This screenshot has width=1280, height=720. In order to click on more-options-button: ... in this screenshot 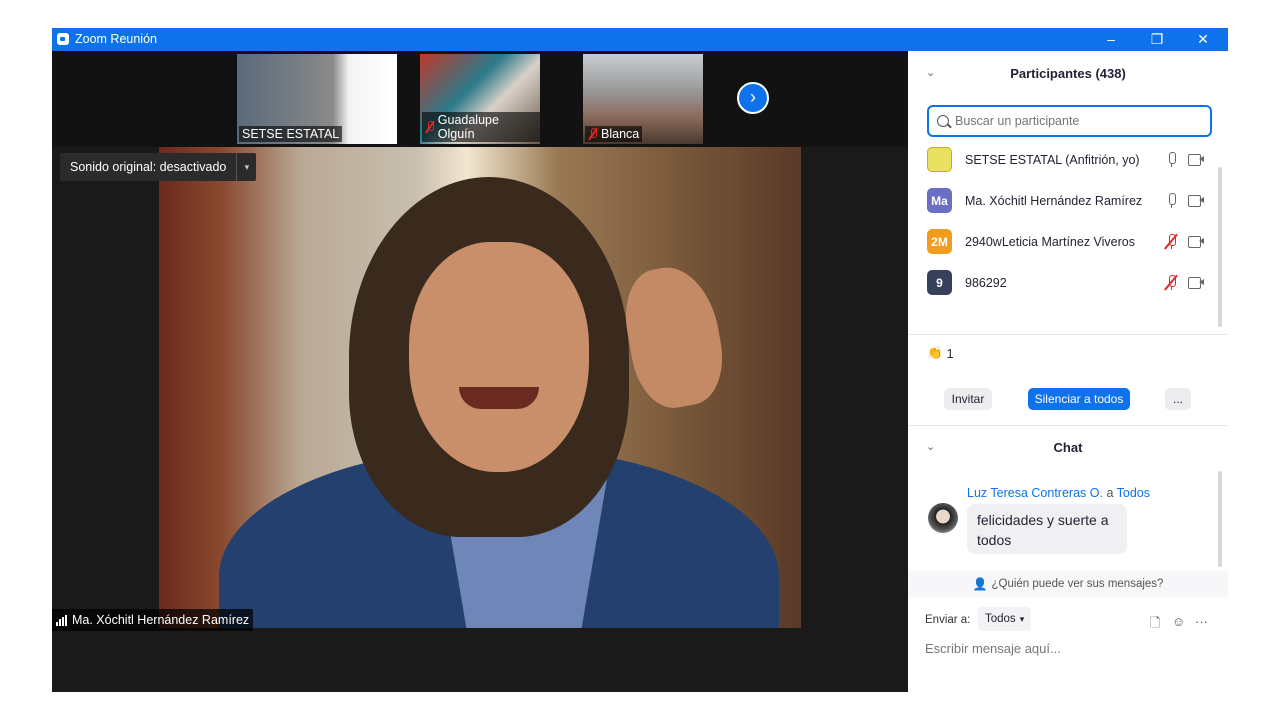, I will do `click(1178, 399)`.